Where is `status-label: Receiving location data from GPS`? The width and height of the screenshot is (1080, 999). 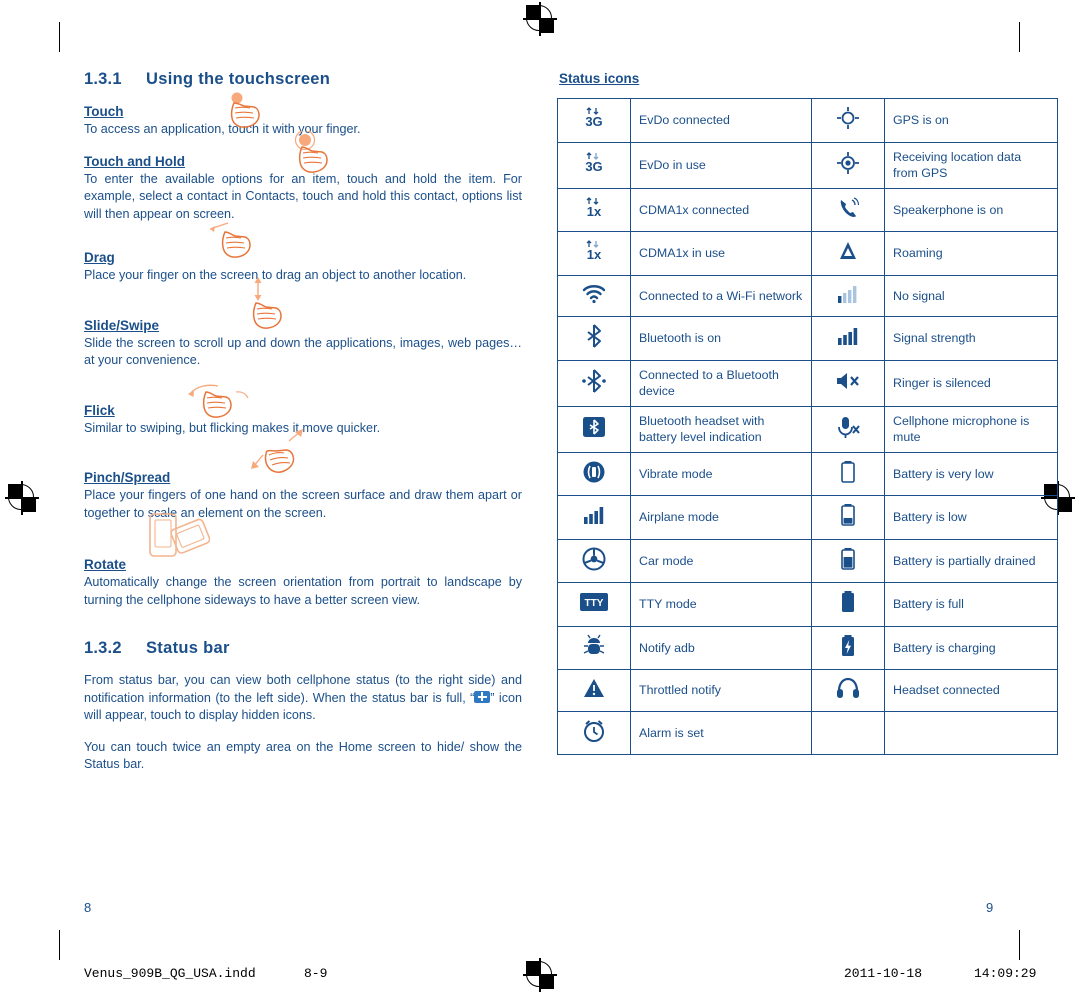 status-label: Receiving location data from GPS is located at coordinates (971, 165).